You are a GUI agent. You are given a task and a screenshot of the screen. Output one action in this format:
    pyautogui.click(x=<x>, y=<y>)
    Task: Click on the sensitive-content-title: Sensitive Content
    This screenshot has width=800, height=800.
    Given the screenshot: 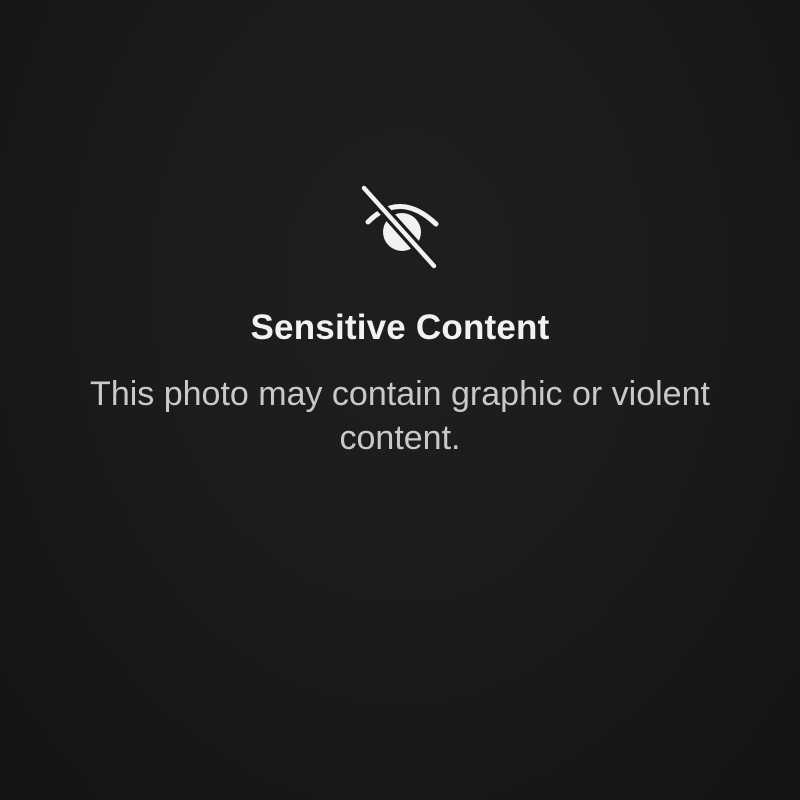 What is the action you would take?
    pyautogui.click(x=400, y=327)
    